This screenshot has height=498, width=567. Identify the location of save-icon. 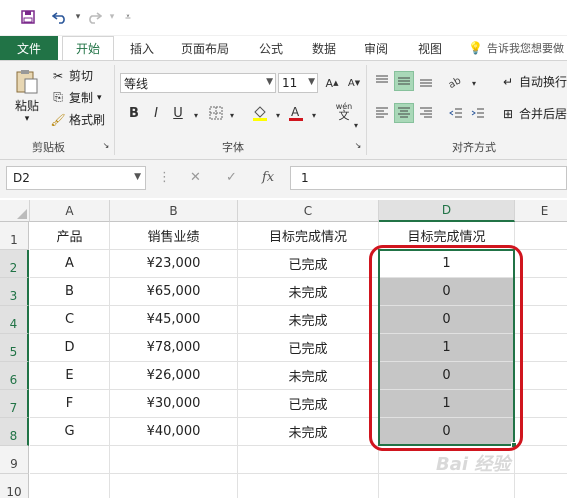
(28, 17).